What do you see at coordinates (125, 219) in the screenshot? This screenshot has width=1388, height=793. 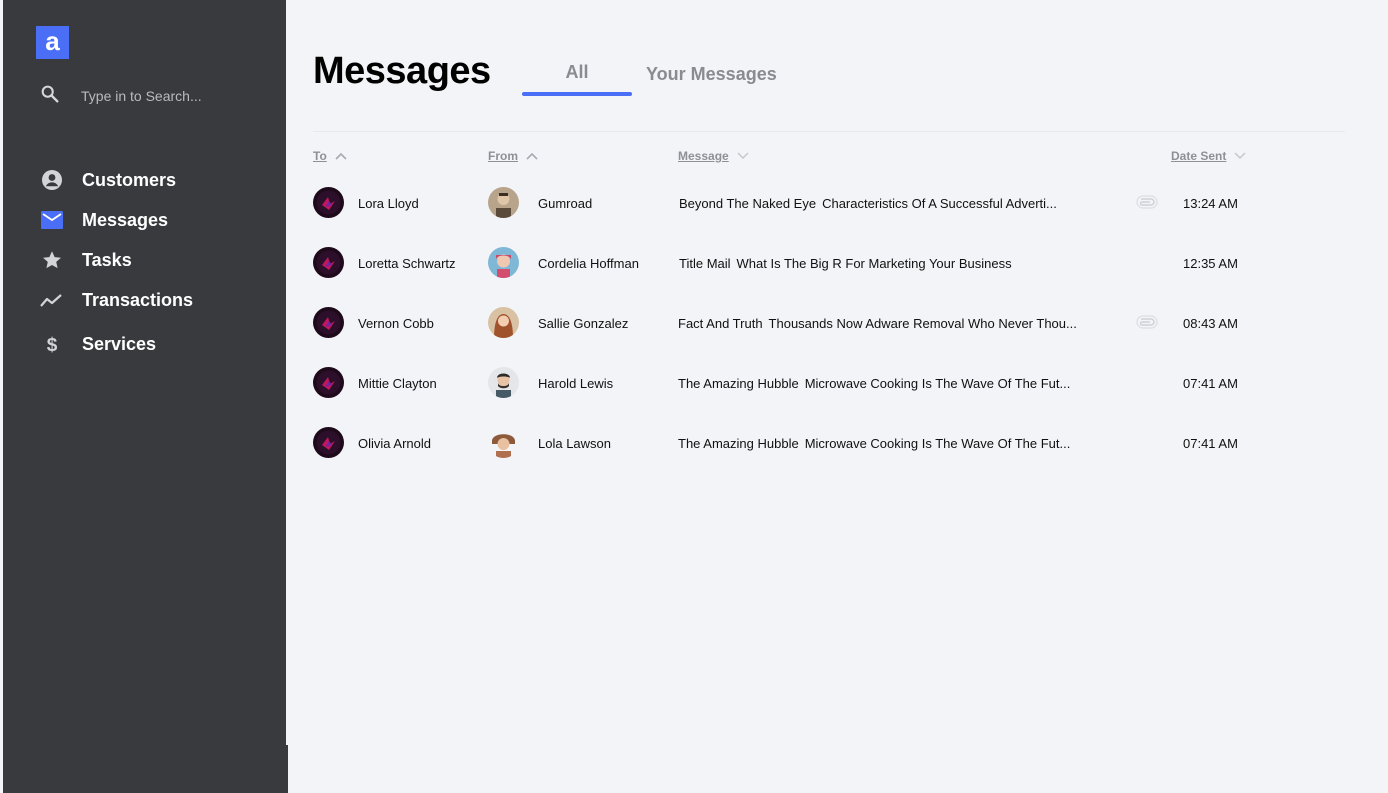 I see `sidebar-item-label: Messages` at bounding box center [125, 219].